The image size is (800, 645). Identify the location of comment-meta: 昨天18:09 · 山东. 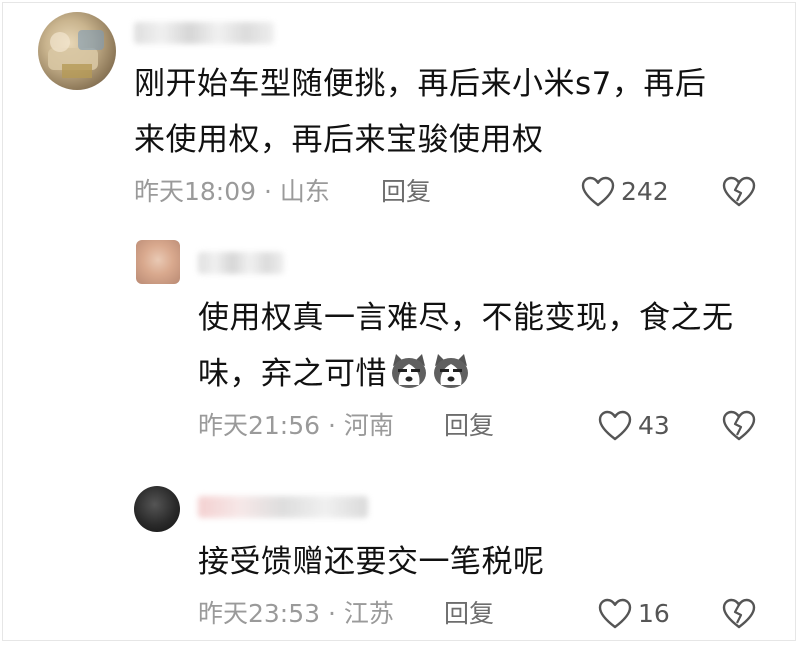
(232, 192).